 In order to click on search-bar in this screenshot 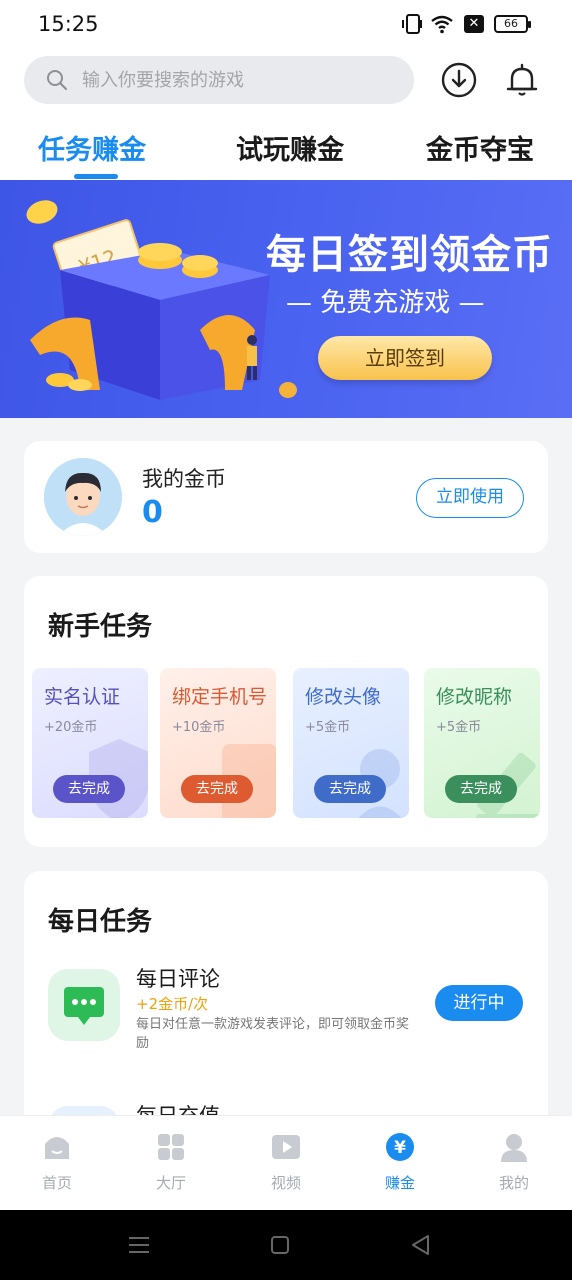, I will do `click(219, 80)`.